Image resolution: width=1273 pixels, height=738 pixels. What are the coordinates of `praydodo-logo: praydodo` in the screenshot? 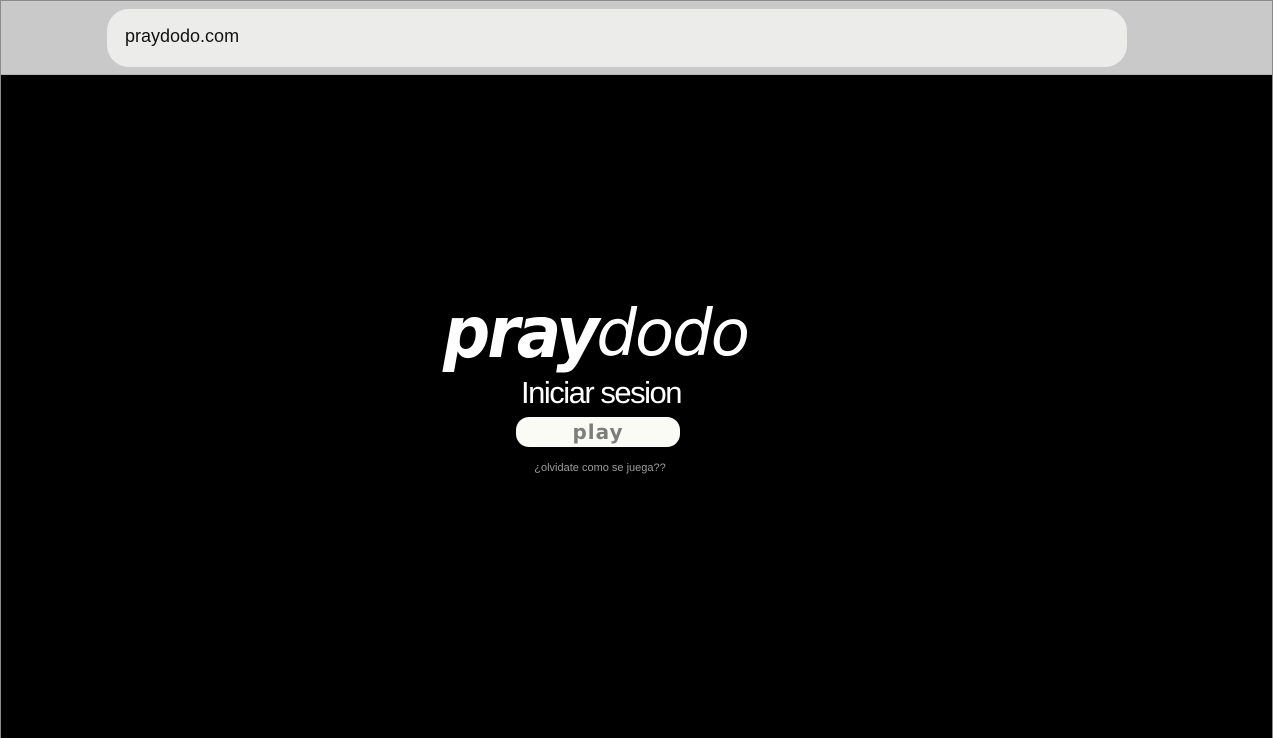 It's located at (596, 332).